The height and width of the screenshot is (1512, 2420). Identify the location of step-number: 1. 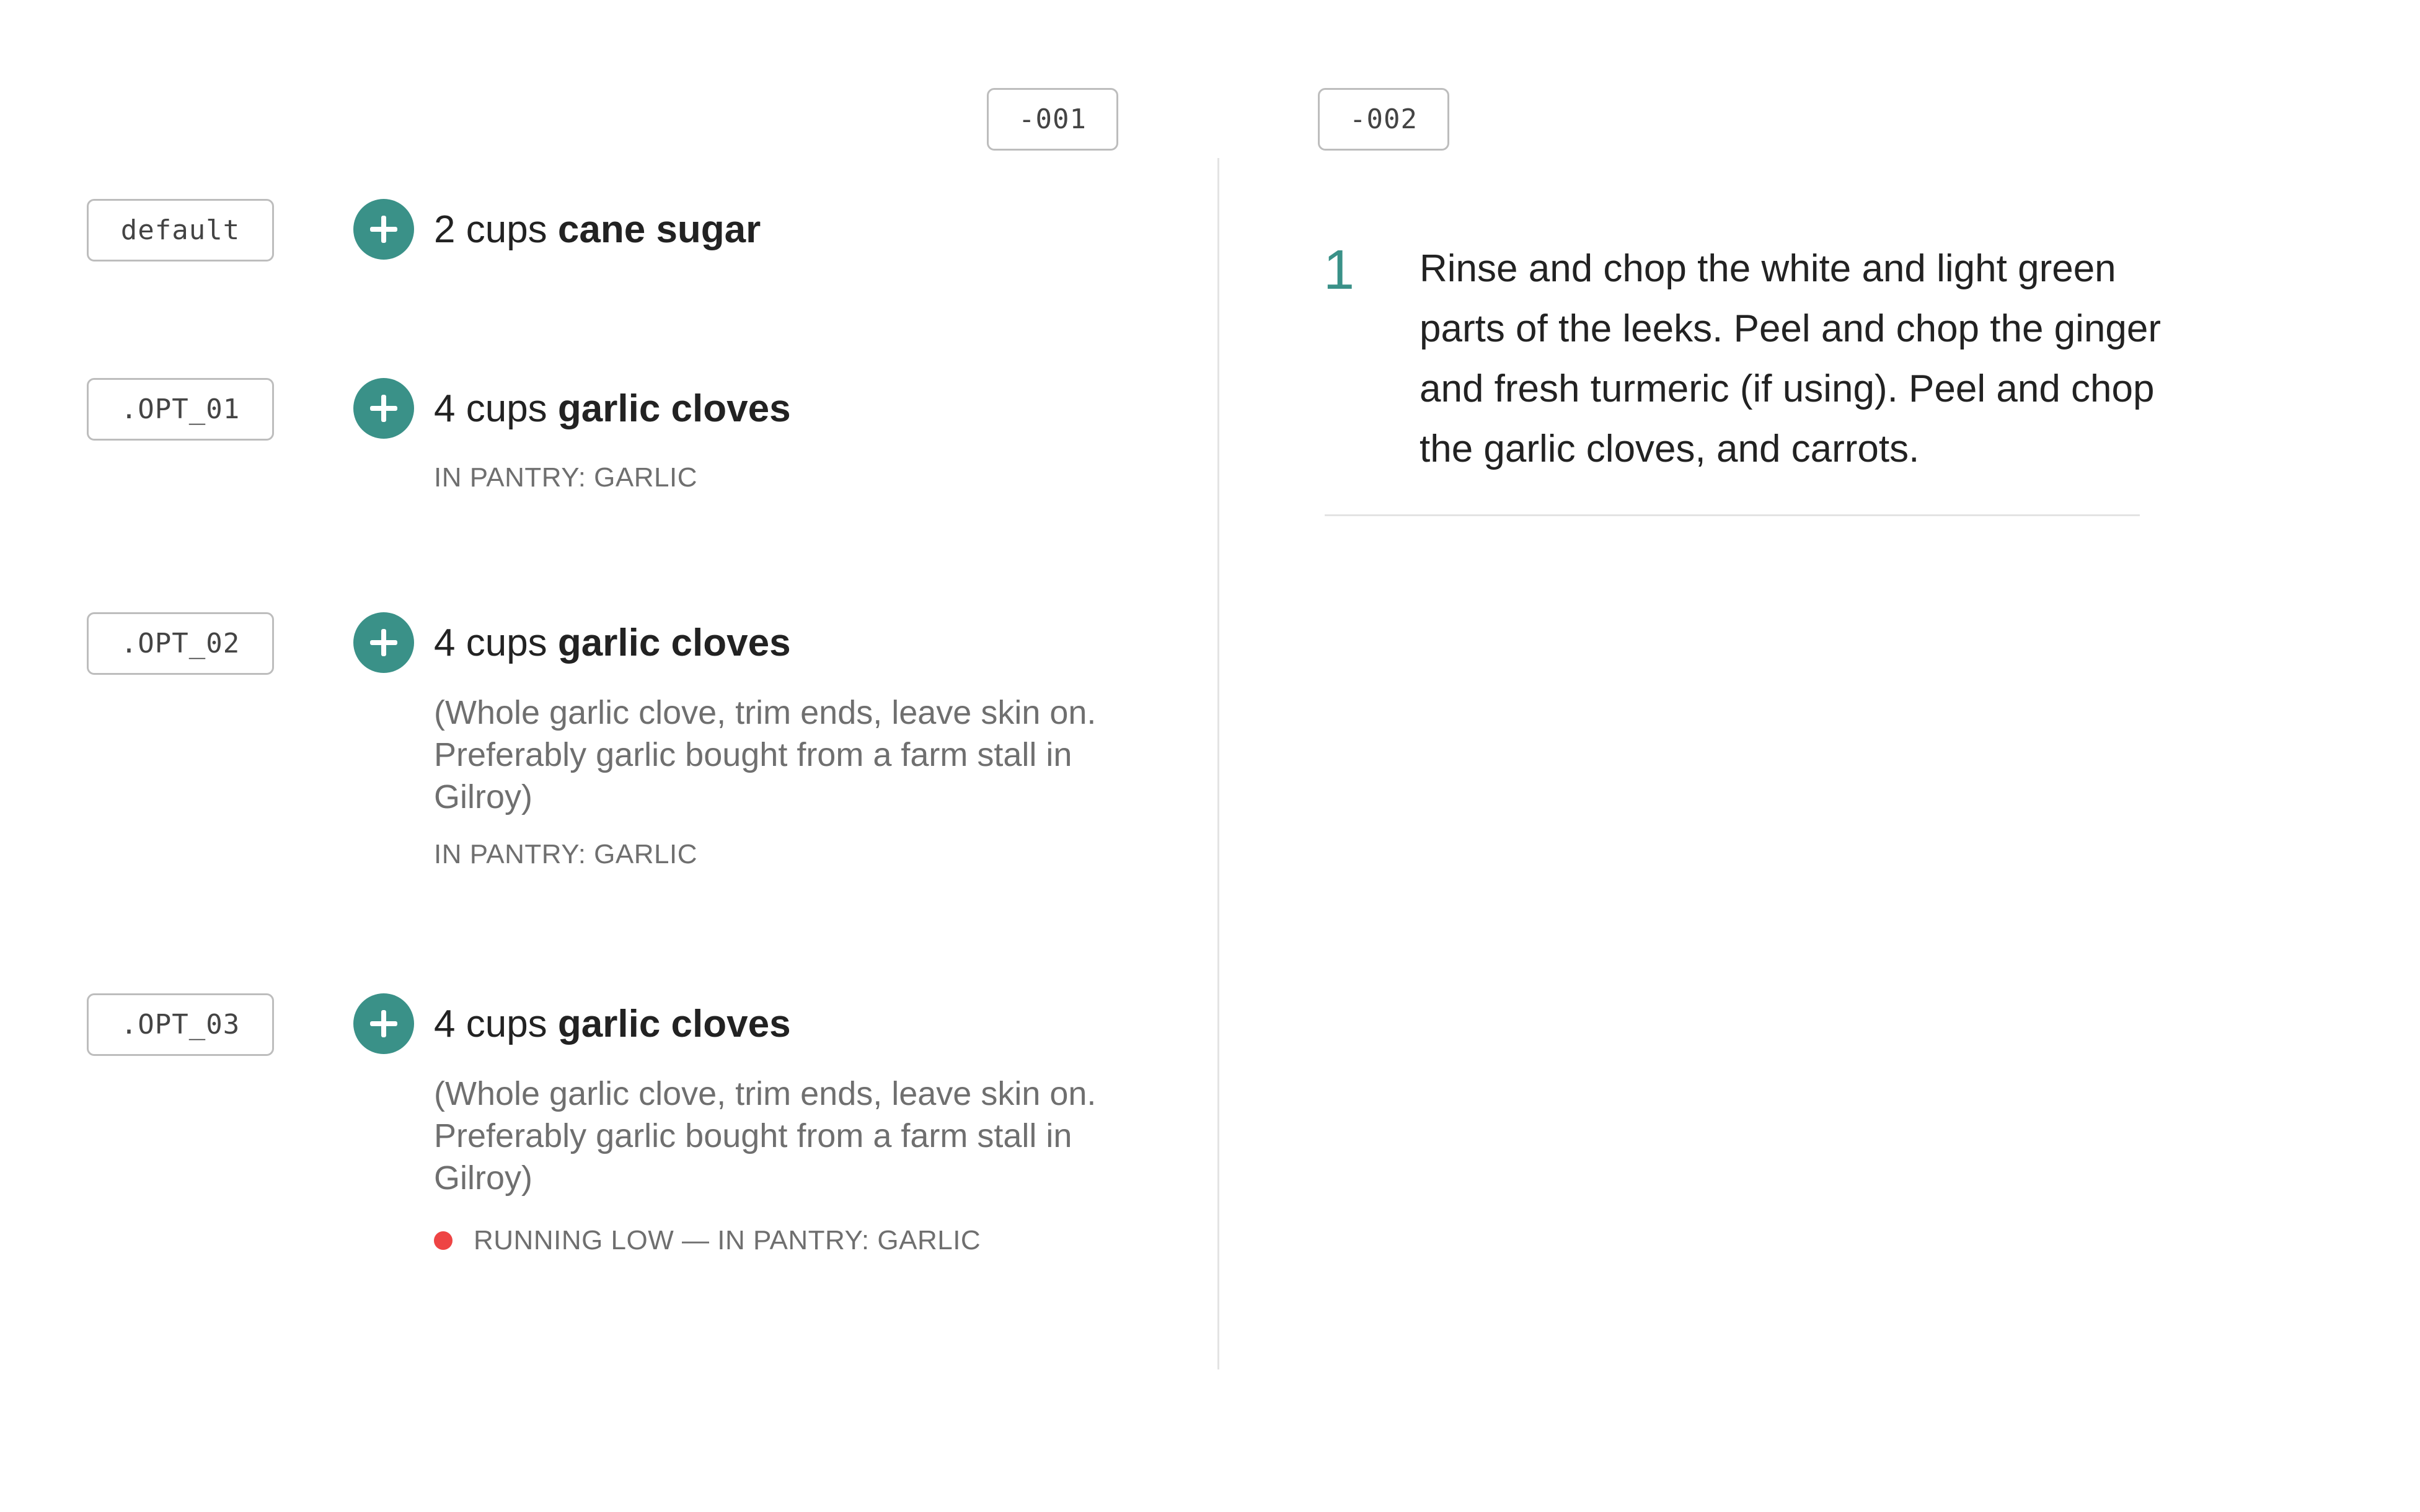
(1339, 270).